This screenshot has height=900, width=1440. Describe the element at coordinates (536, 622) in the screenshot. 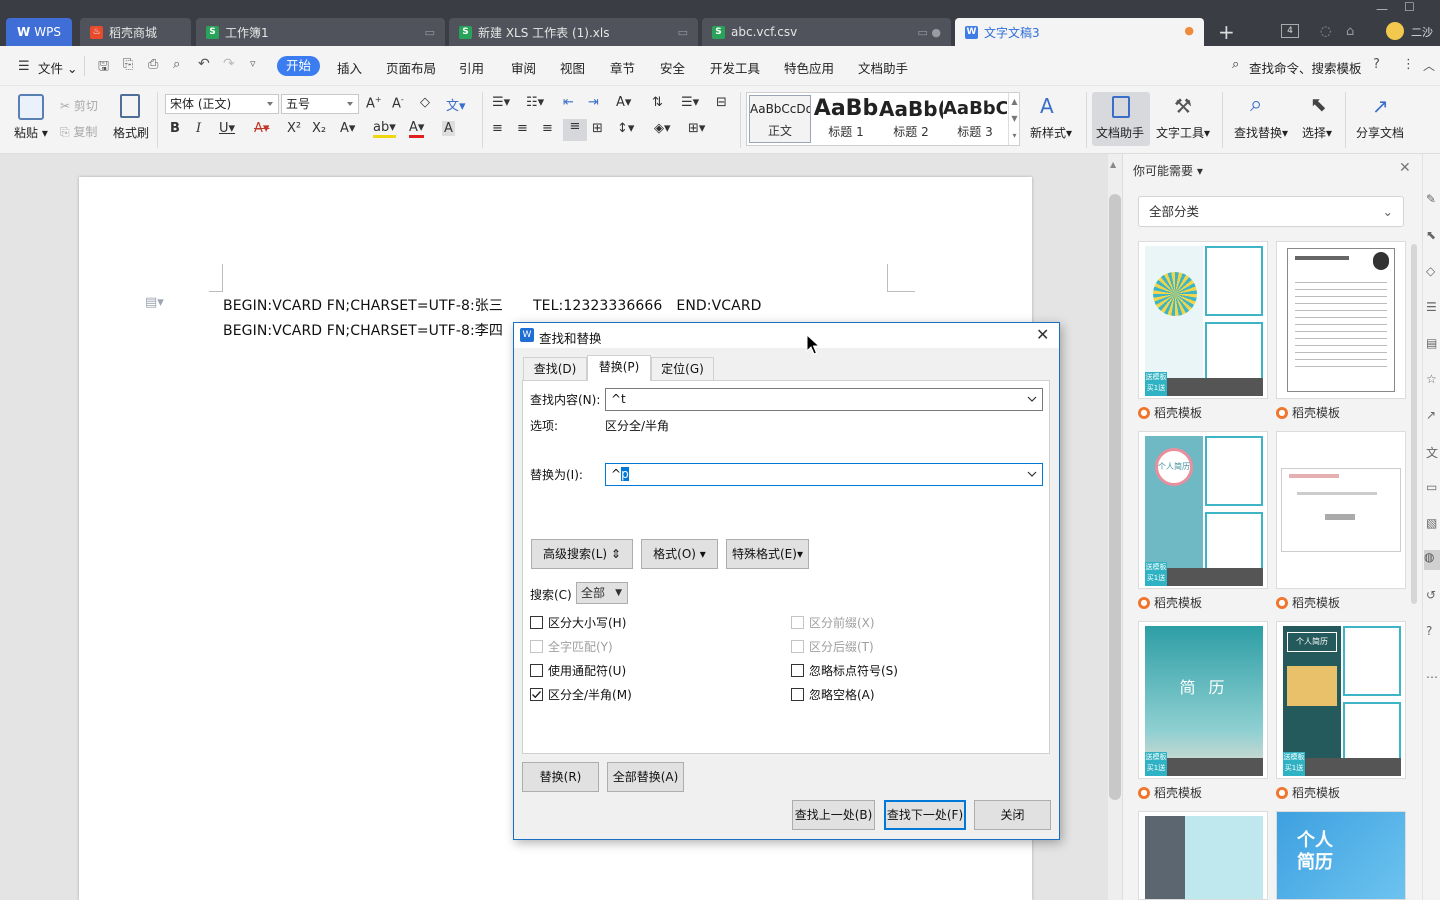

I see `case-checkbox` at that location.